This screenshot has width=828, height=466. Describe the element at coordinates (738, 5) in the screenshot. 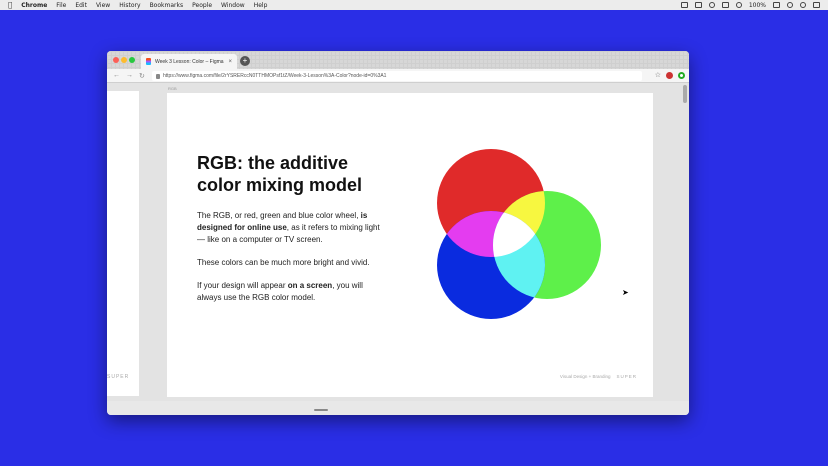

I see `volume-icon` at that location.